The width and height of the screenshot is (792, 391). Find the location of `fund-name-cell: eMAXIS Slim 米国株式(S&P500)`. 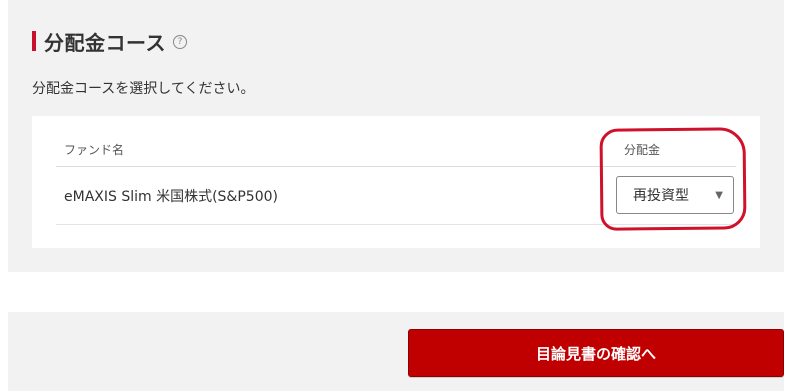

fund-name-cell: eMAXIS Slim 米国株式(S&P500) is located at coordinates (171, 197).